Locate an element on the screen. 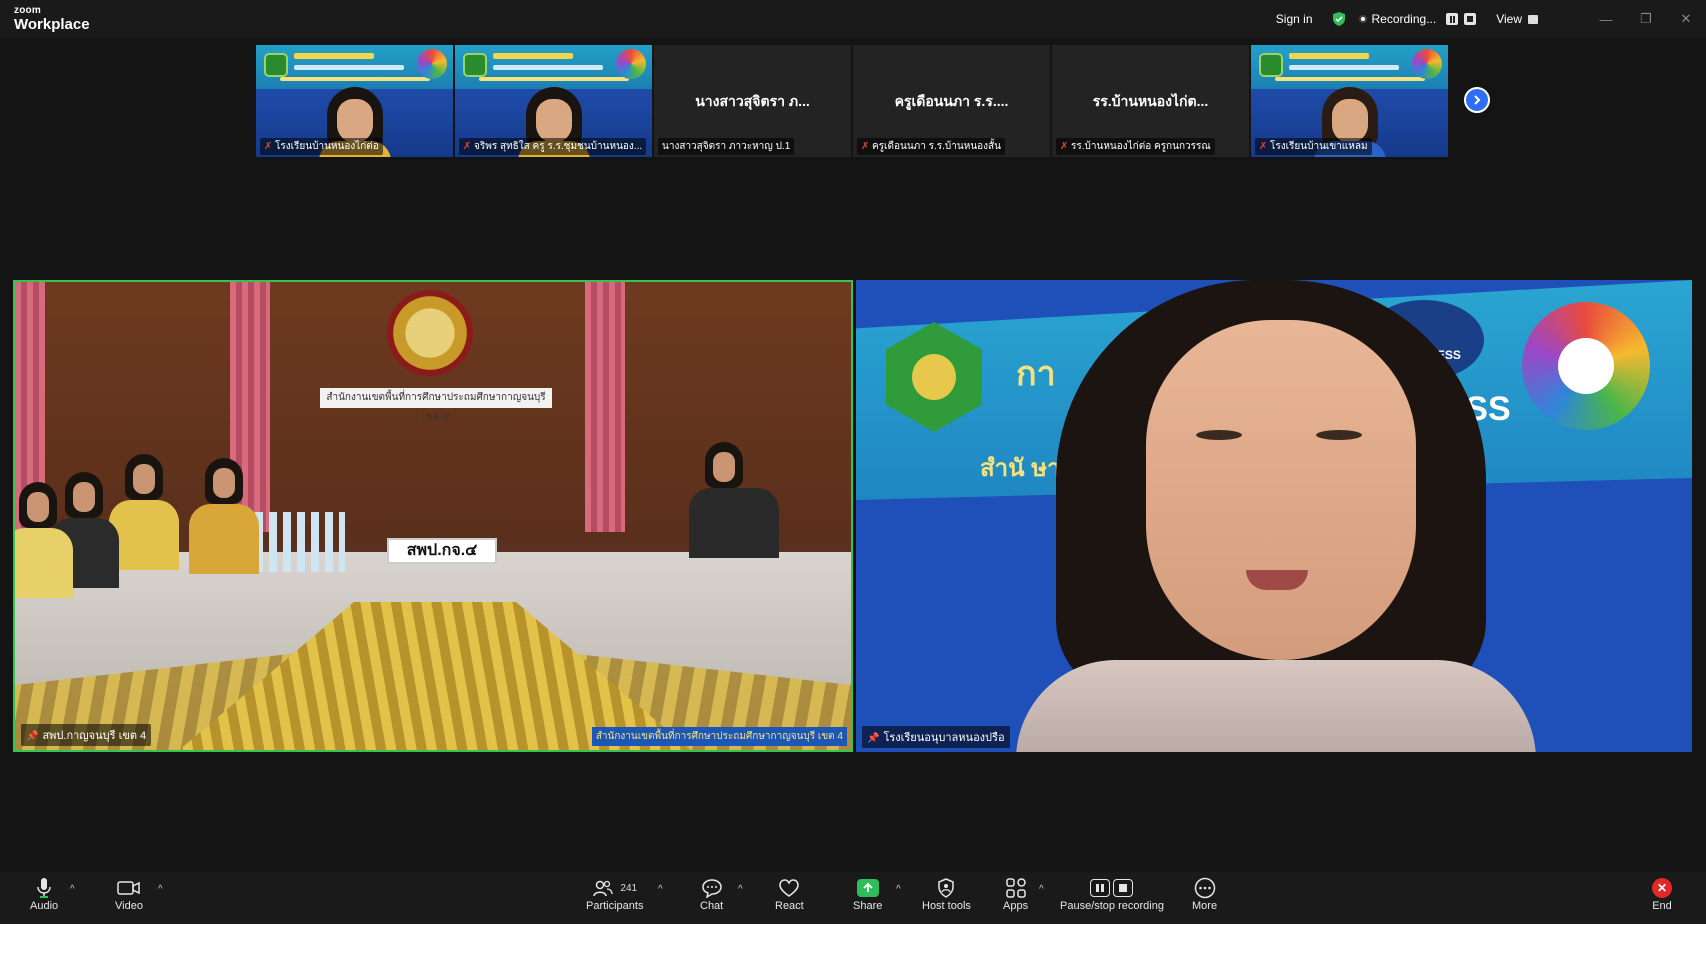  curtain is located at coordinates (605, 407).